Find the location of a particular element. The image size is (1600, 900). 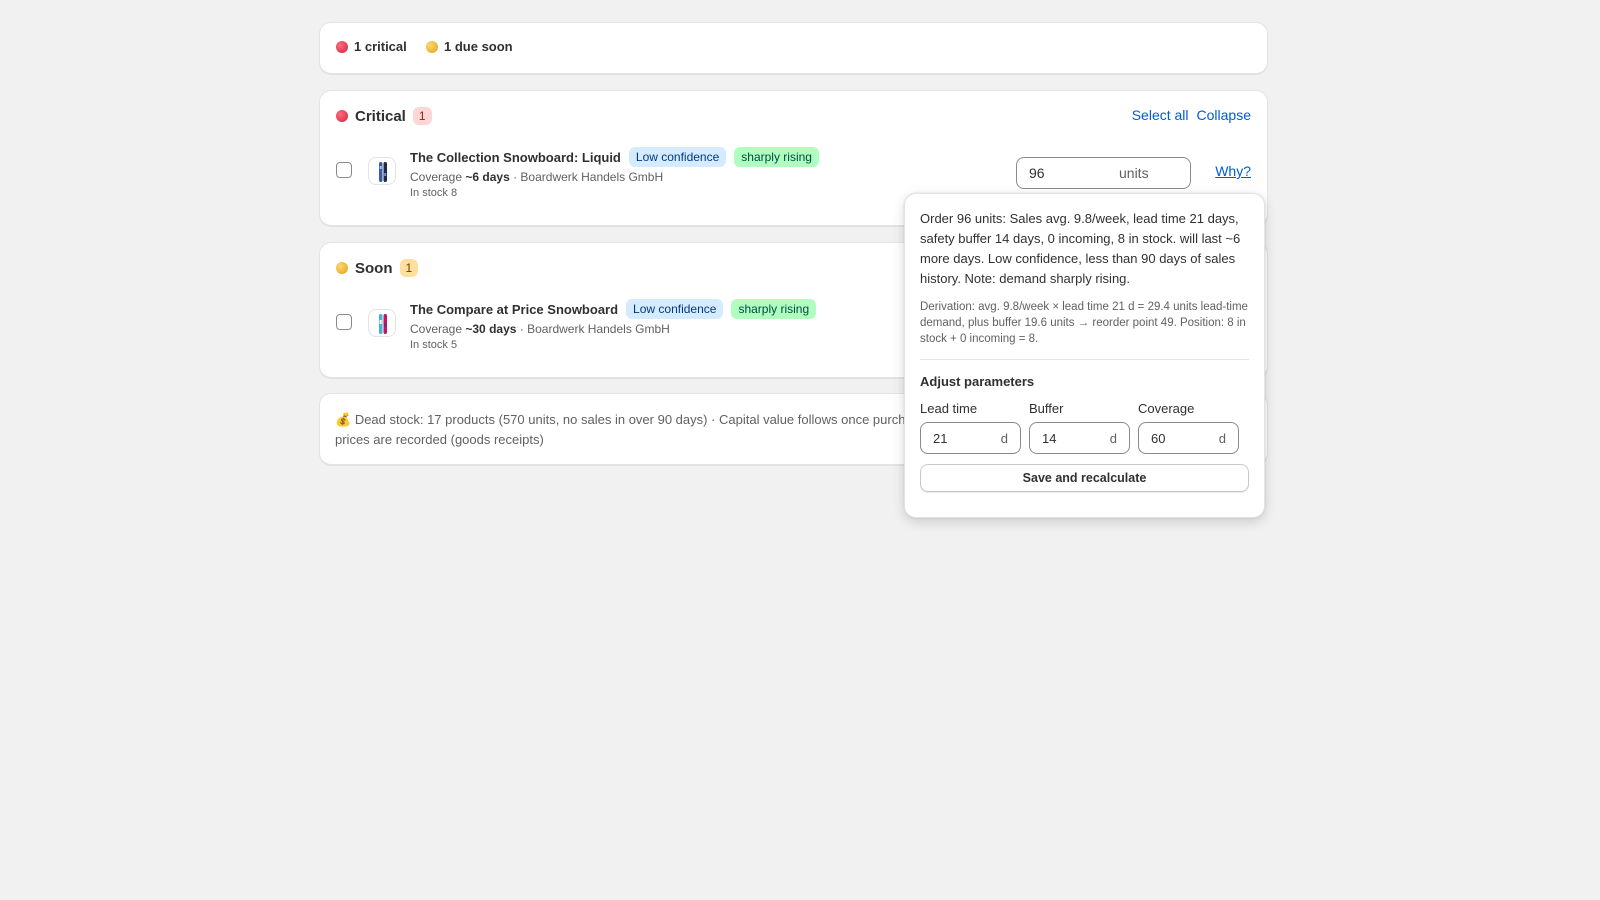

stock-level: In stock 8 is located at coordinates (434, 193).